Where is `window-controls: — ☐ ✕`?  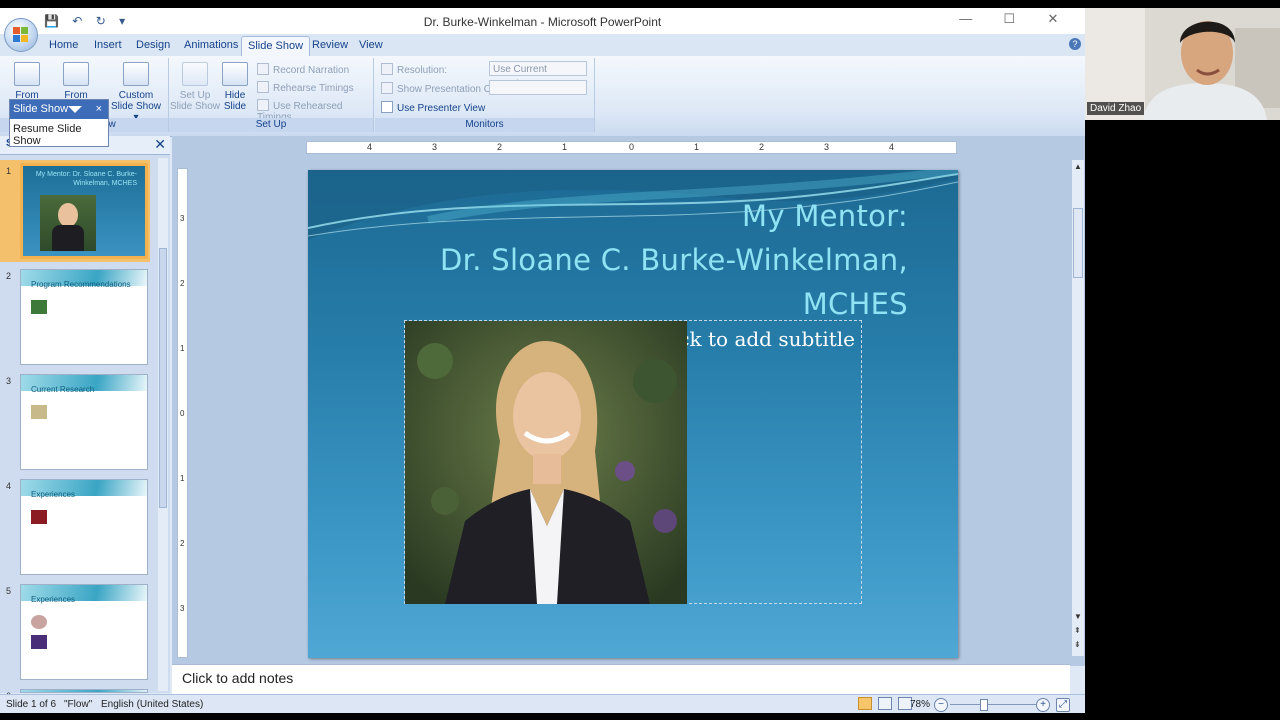
window-controls: — ☐ ✕ is located at coordinates (1009, 19).